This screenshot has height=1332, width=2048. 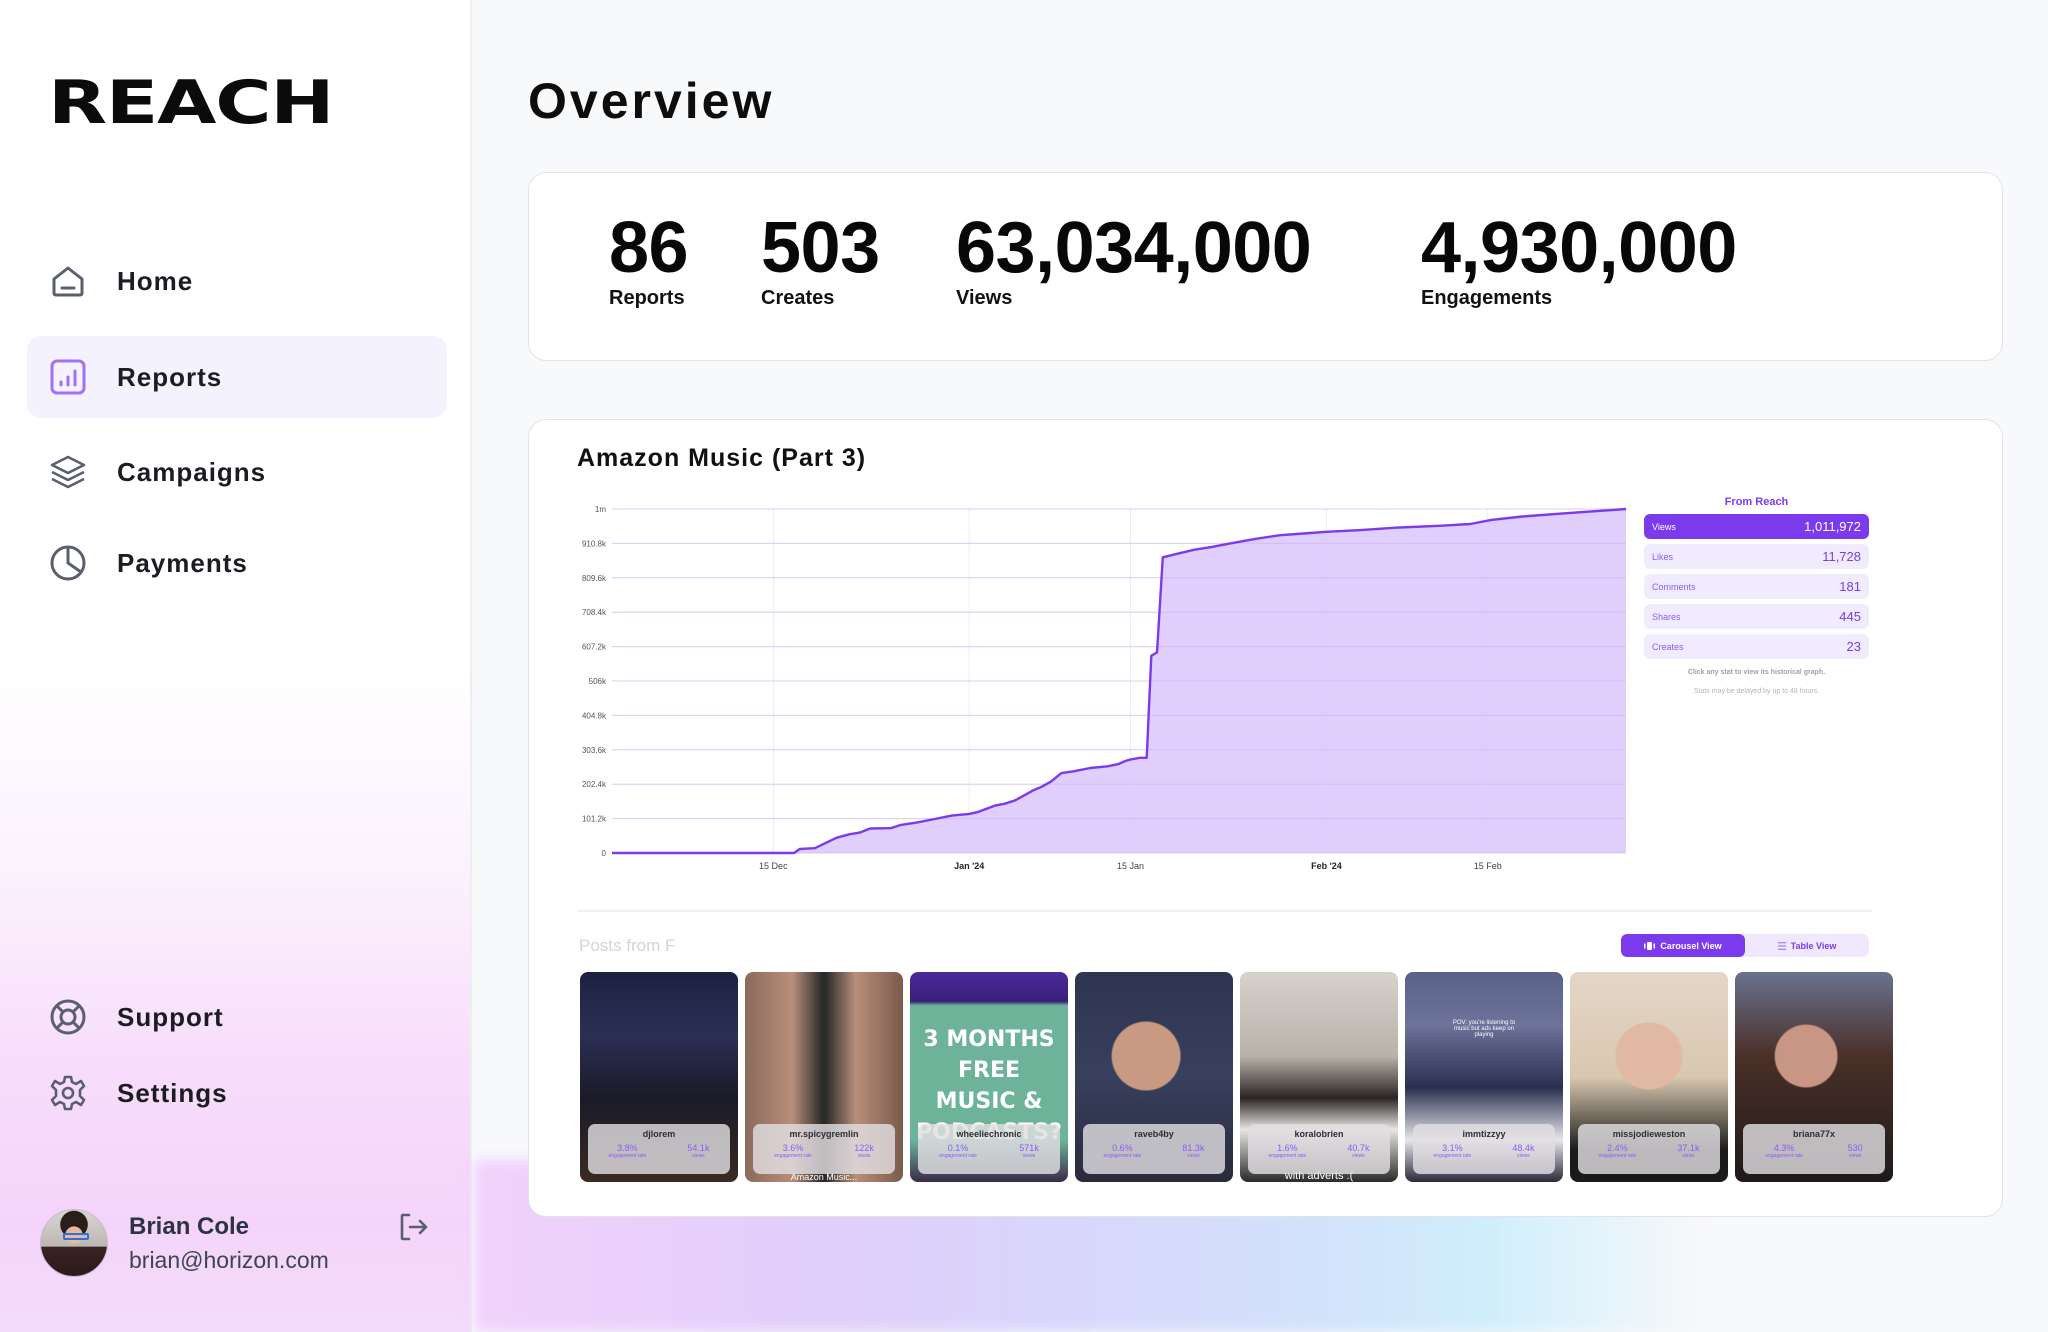 I want to click on posts-section-title: Posts from F, so click(x=627, y=945).